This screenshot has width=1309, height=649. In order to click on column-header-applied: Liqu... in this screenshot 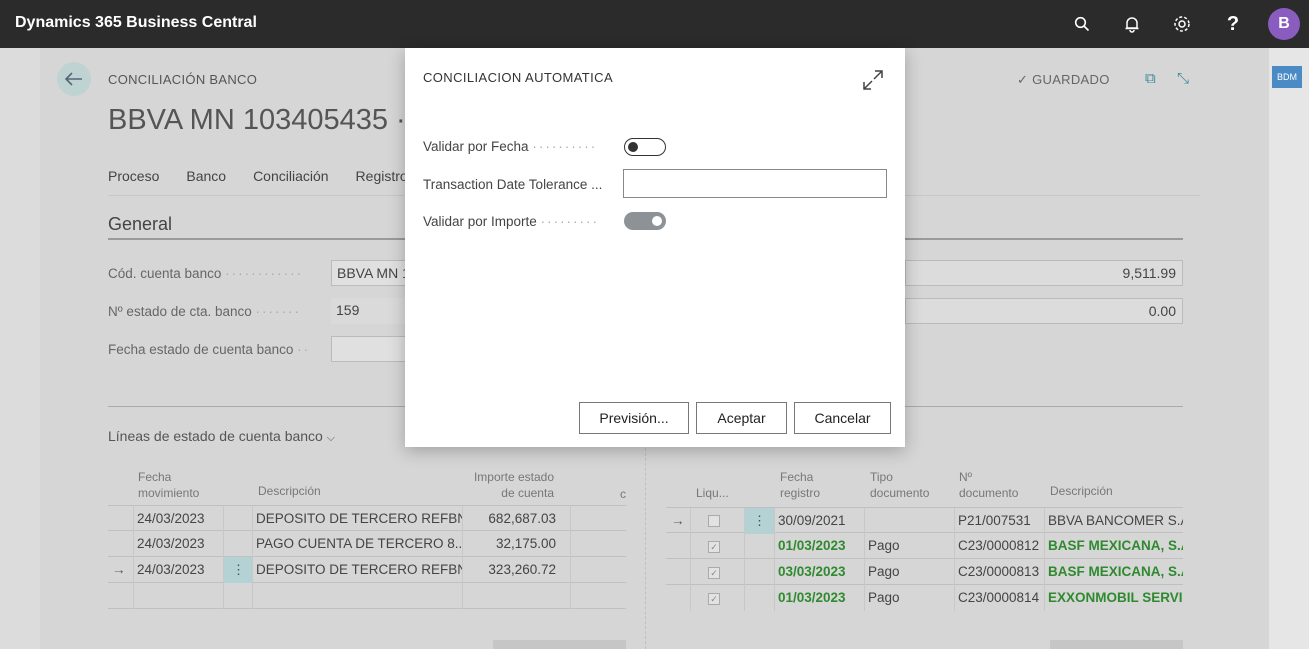, I will do `click(712, 493)`.